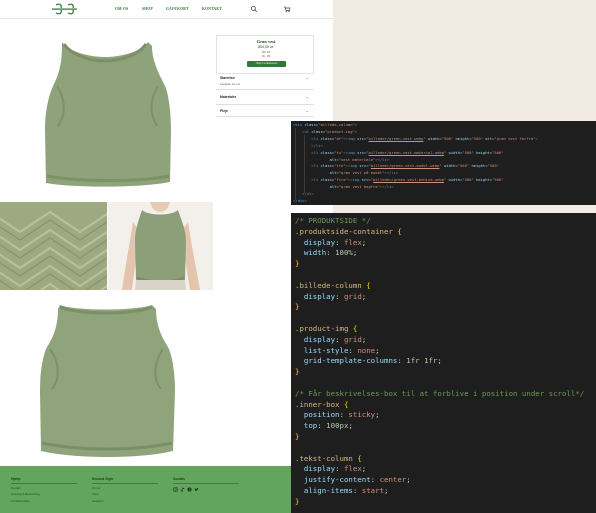 The image size is (596, 513). What do you see at coordinates (405, 166) in the screenshot?
I see `code-token: billeder/green-vest-model.webp` at bounding box center [405, 166].